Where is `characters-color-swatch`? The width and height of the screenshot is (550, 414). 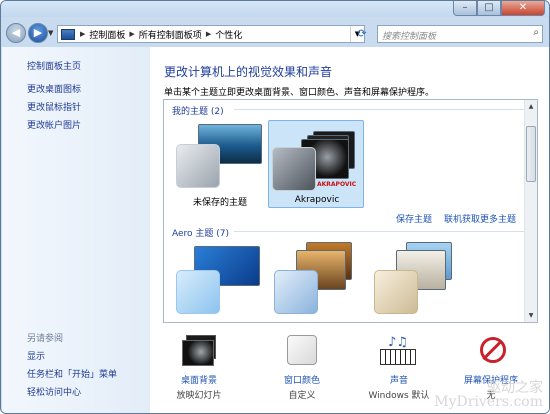 characters-color-swatch is located at coordinates (396, 292).